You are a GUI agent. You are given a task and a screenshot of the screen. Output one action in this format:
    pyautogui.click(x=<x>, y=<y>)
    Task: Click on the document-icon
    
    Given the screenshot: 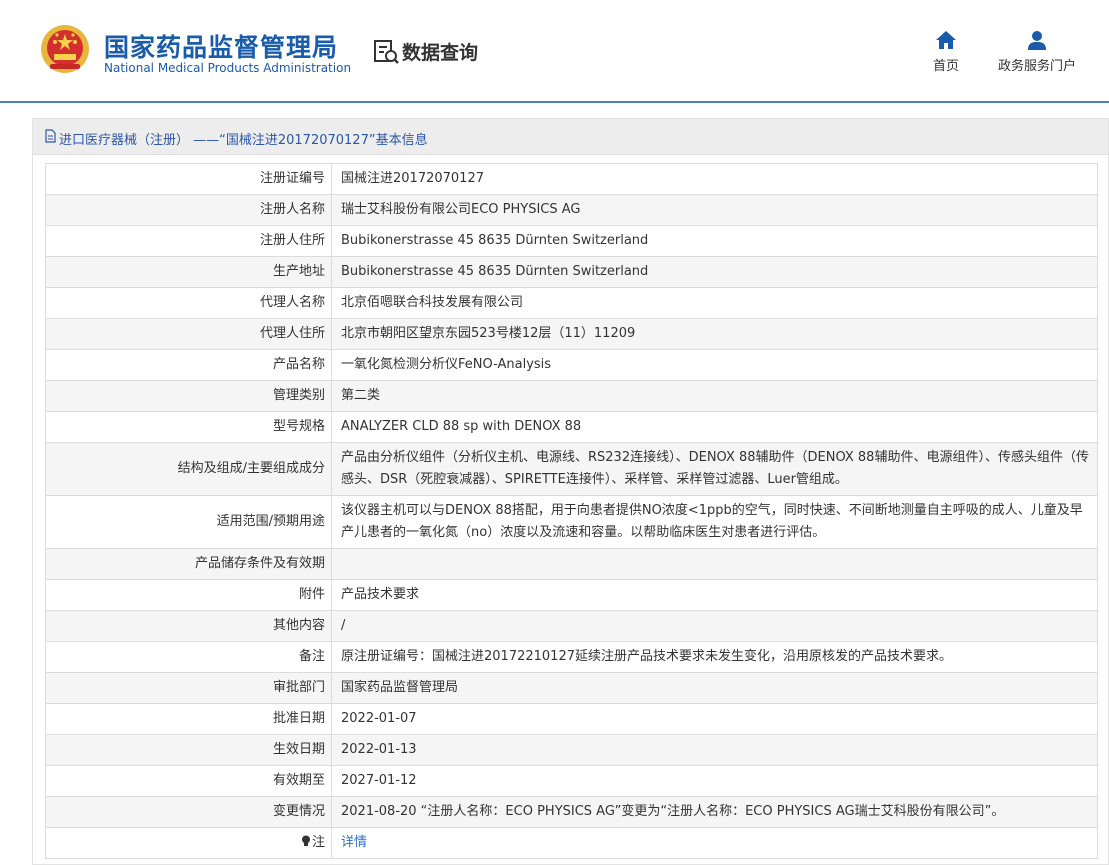 What is the action you would take?
    pyautogui.click(x=50, y=136)
    